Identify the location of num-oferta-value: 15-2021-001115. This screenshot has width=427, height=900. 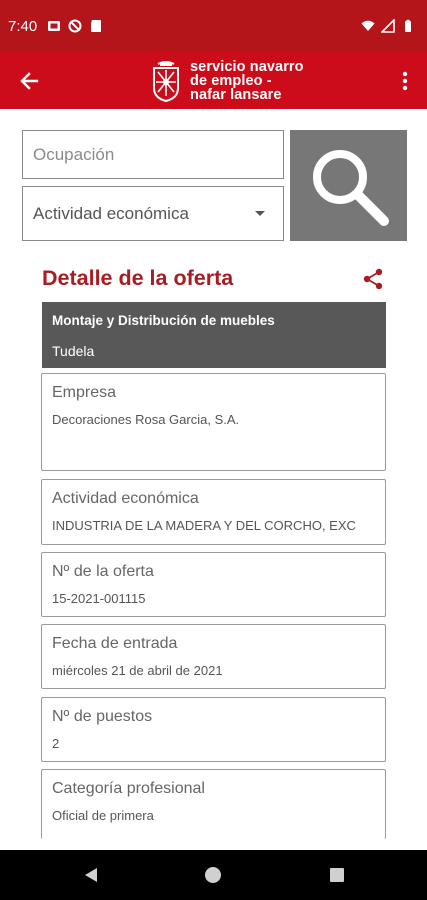
(99, 598).